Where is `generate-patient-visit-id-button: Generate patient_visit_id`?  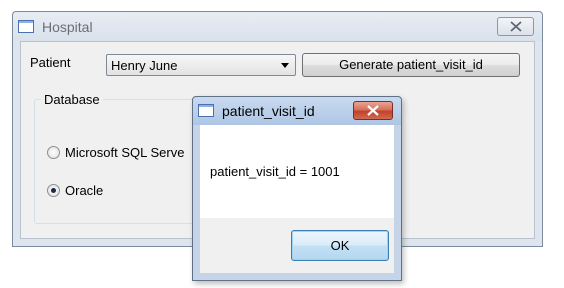 generate-patient-visit-id-button: Generate patient_visit_id is located at coordinates (411, 65).